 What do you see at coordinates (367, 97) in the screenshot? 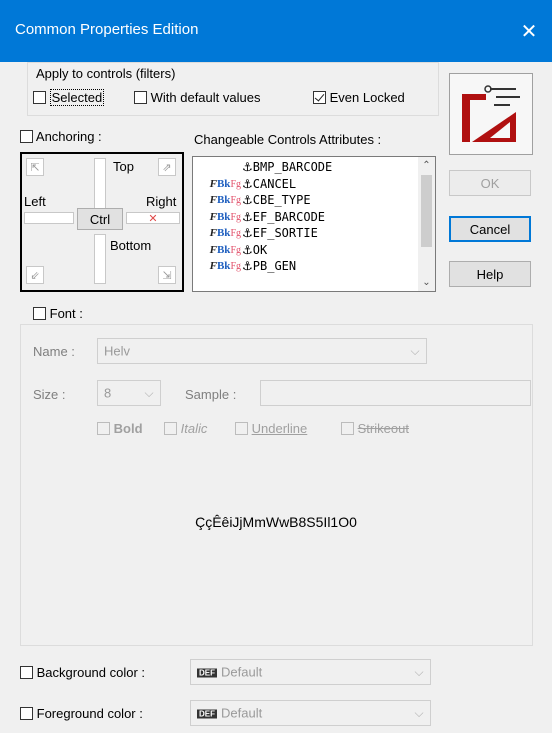
I see `even-locked-label: Even Locked` at bounding box center [367, 97].